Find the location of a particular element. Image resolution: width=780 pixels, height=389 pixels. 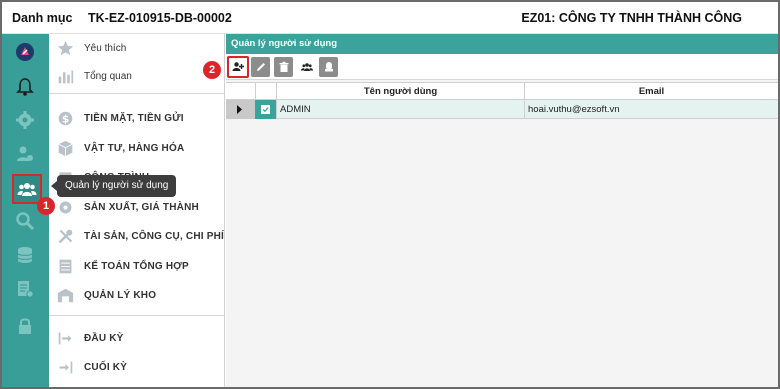

gear-icon is located at coordinates (25, 120).